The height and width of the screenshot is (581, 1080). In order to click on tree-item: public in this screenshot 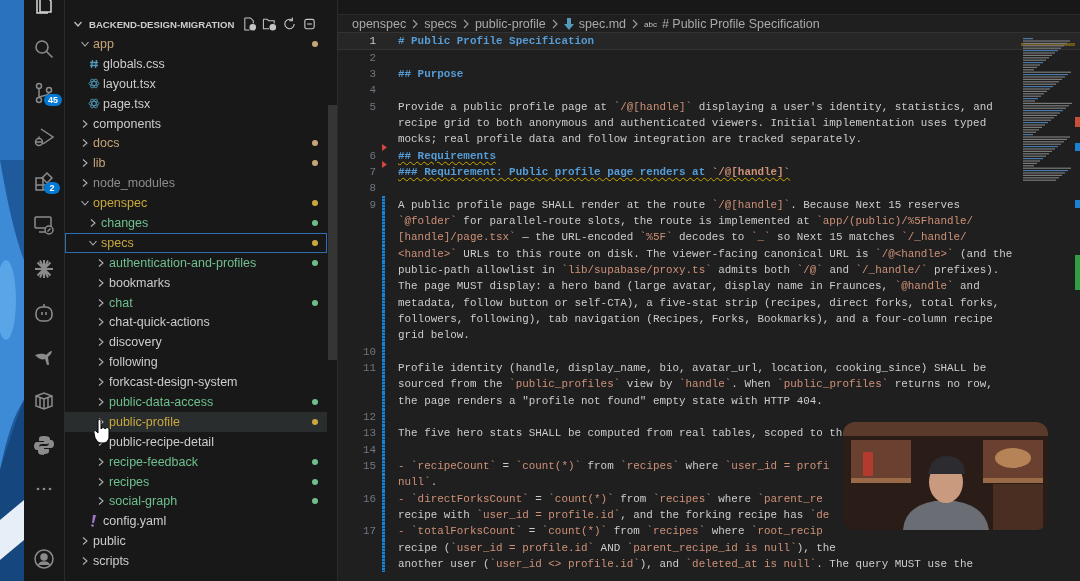, I will do `click(196, 541)`.